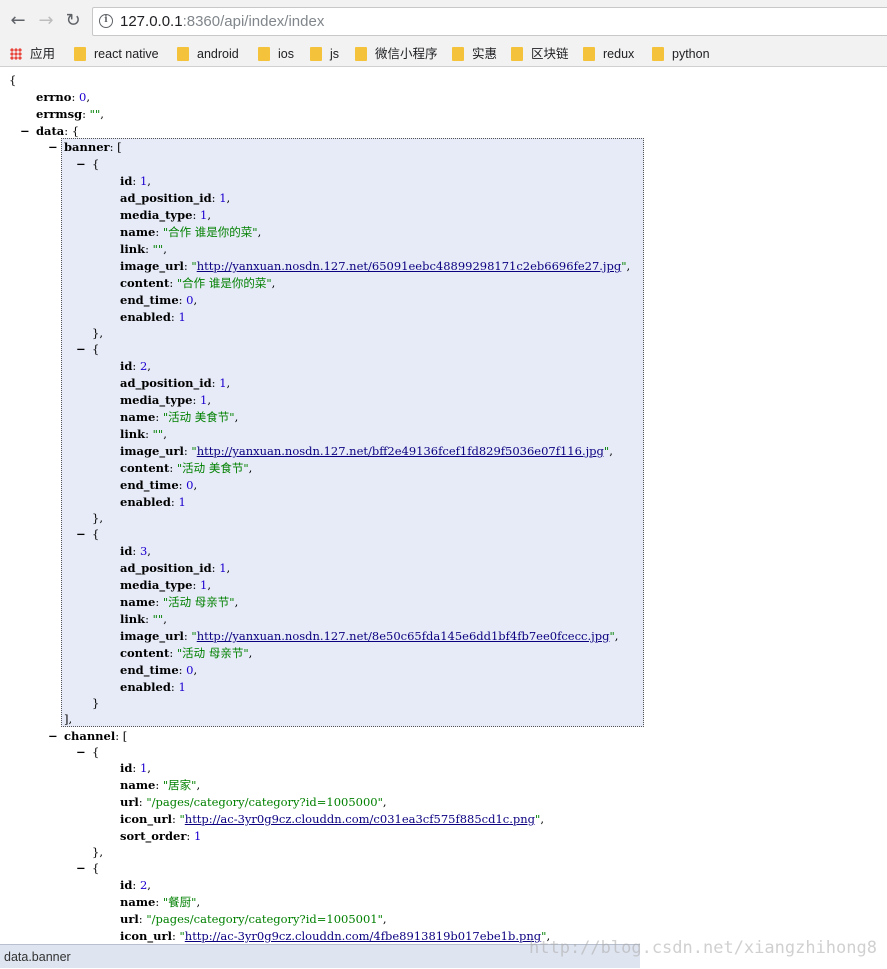 This screenshot has height=969, width=887. What do you see at coordinates (68, 719) in the screenshot?
I see `json-array-close: ],` at bounding box center [68, 719].